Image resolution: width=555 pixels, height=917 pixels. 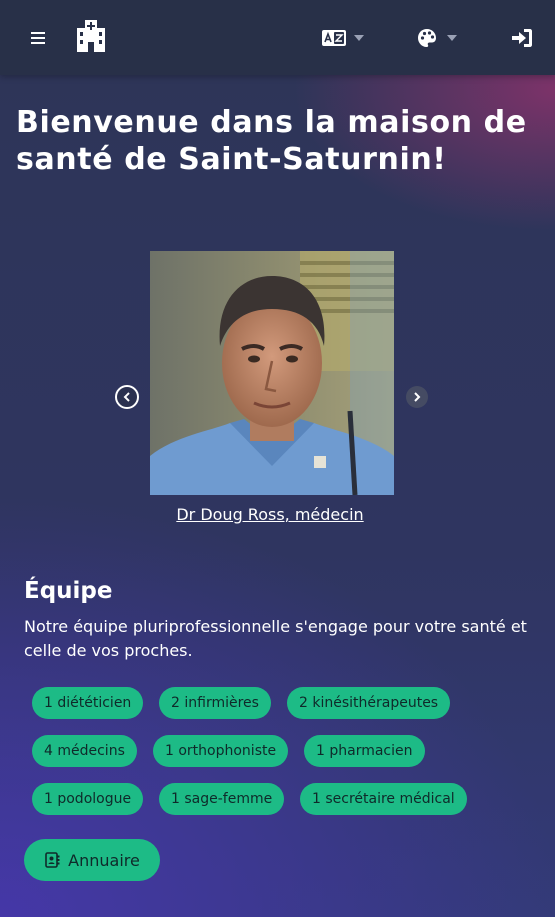 I want to click on sign-in-icon, so click(x=522, y=38).